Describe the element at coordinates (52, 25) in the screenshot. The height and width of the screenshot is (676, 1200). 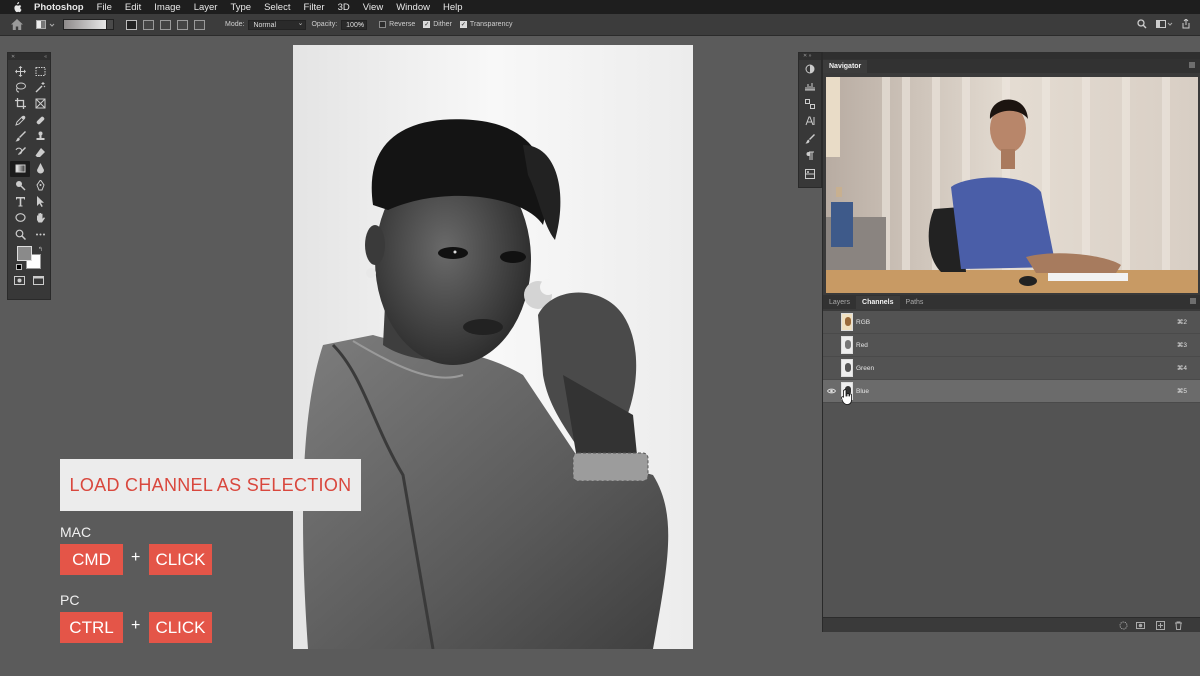
I see `chevron-down-icon` at that location.